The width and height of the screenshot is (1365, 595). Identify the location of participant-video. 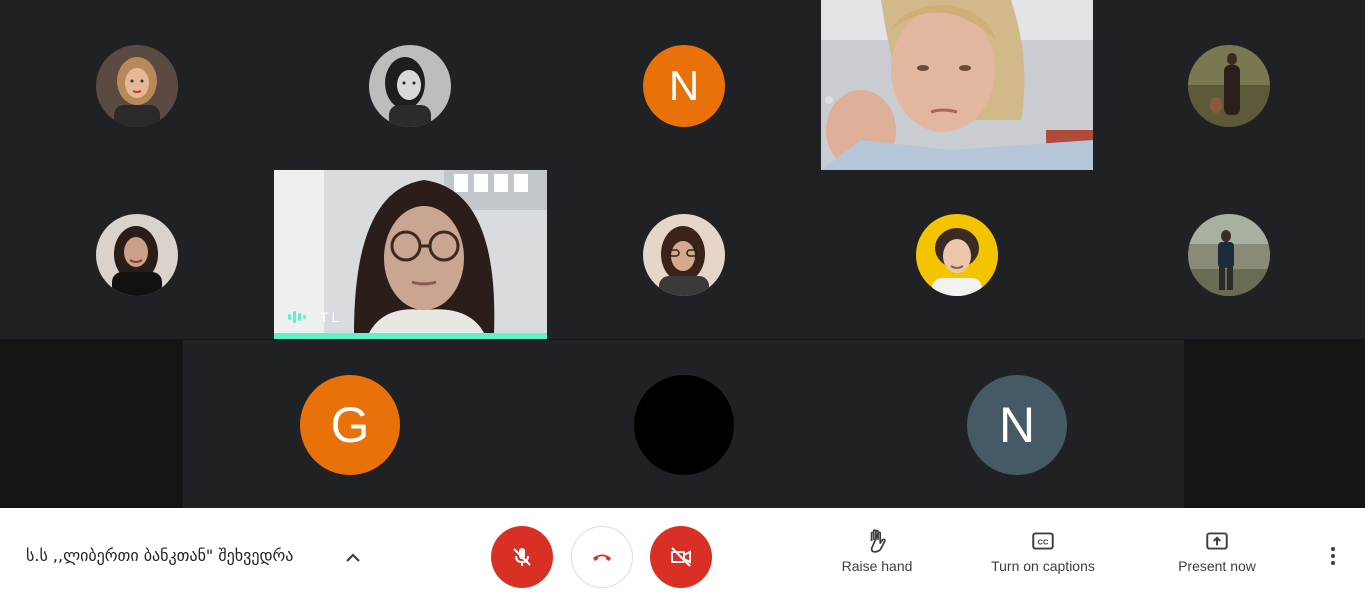
(957, 85).